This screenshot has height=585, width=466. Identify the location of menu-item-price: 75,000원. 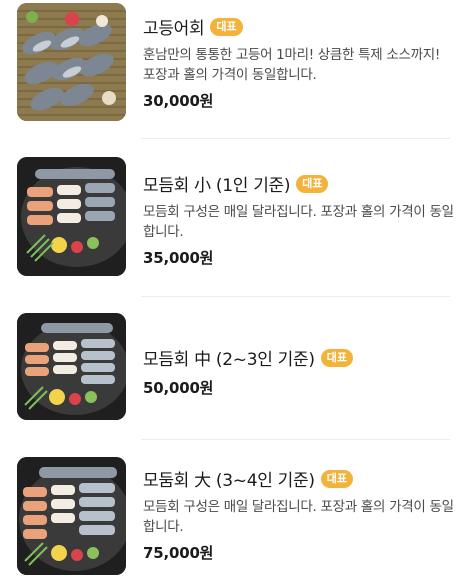
(178, 553).